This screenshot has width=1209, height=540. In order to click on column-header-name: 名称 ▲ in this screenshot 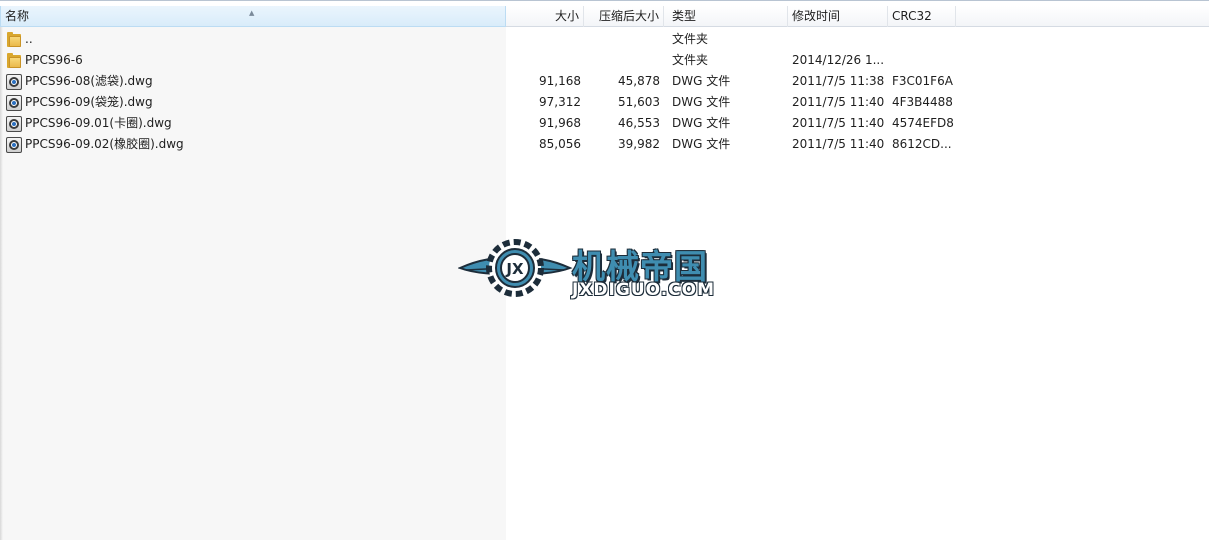, I will do `click(253, 16)`.